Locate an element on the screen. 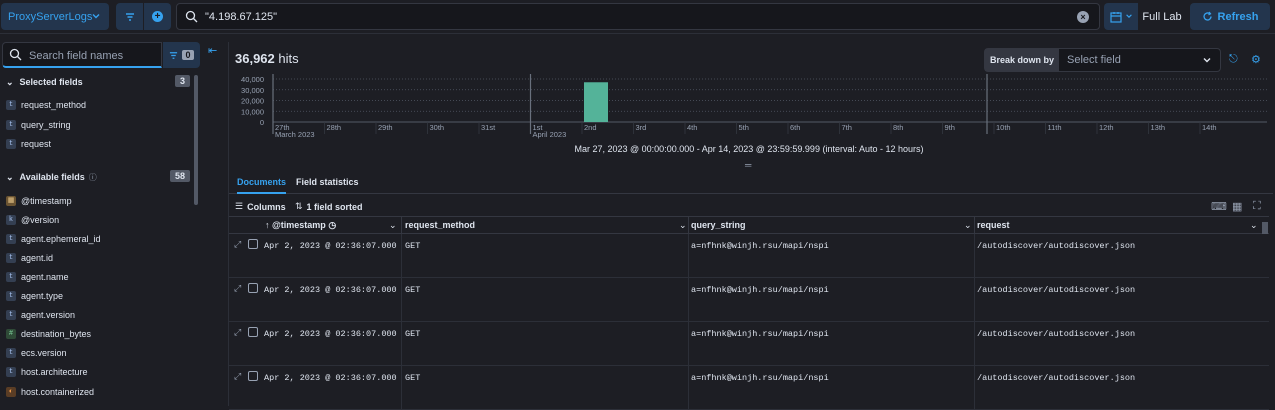 The width and height of the screenshot is (1275, 410). clear-query-icon: × is located at coordinates (1083, 17).